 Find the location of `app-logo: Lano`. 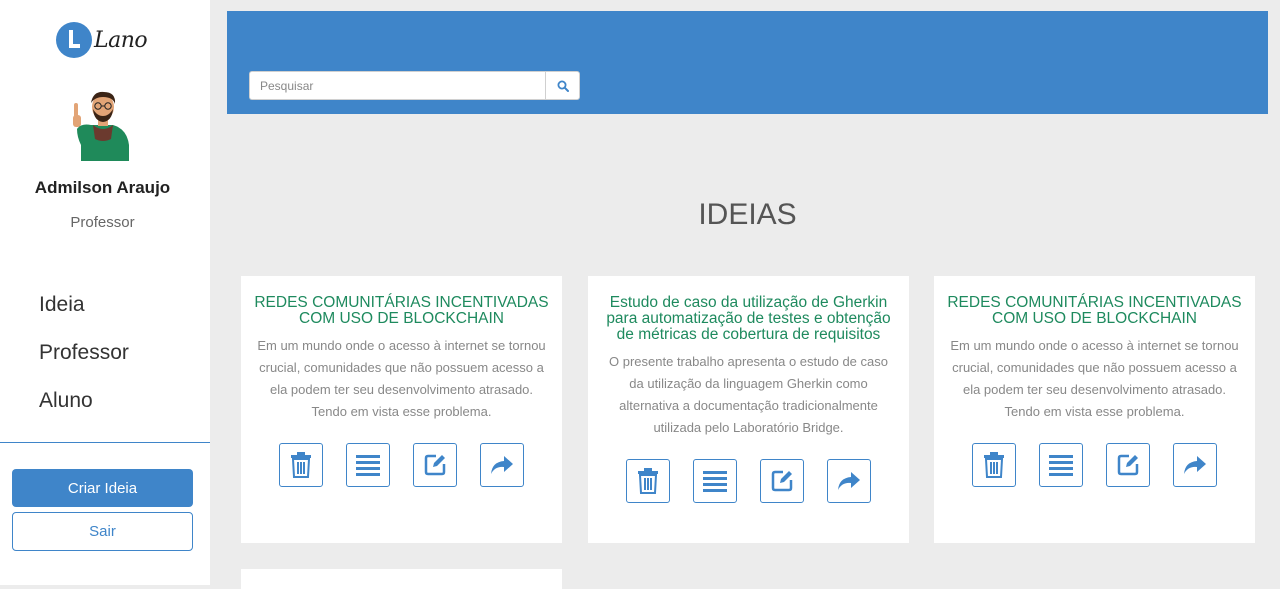

app-logo: Lano is located at coordinates (102, 40).